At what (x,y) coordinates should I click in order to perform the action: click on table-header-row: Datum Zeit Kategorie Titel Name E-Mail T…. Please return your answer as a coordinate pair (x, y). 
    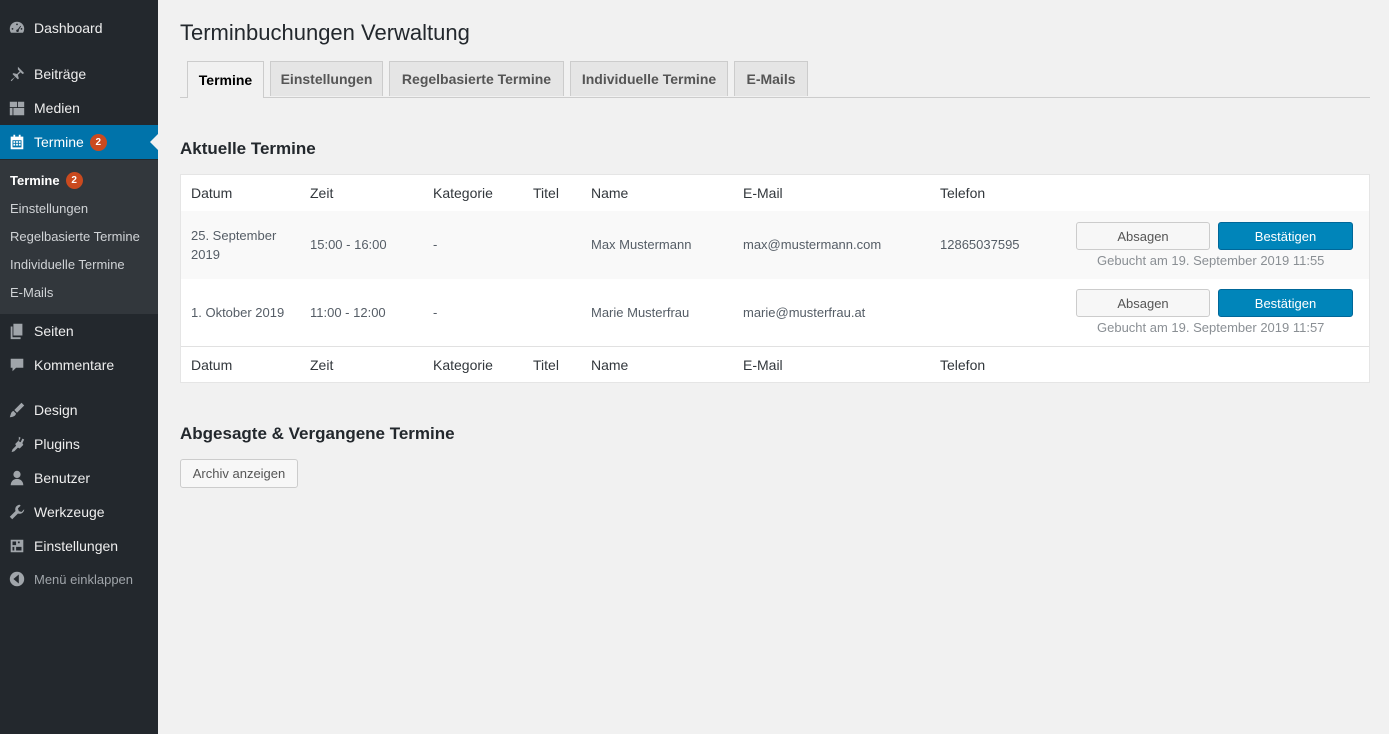
    Looking at the image, I should click on (775, 193).